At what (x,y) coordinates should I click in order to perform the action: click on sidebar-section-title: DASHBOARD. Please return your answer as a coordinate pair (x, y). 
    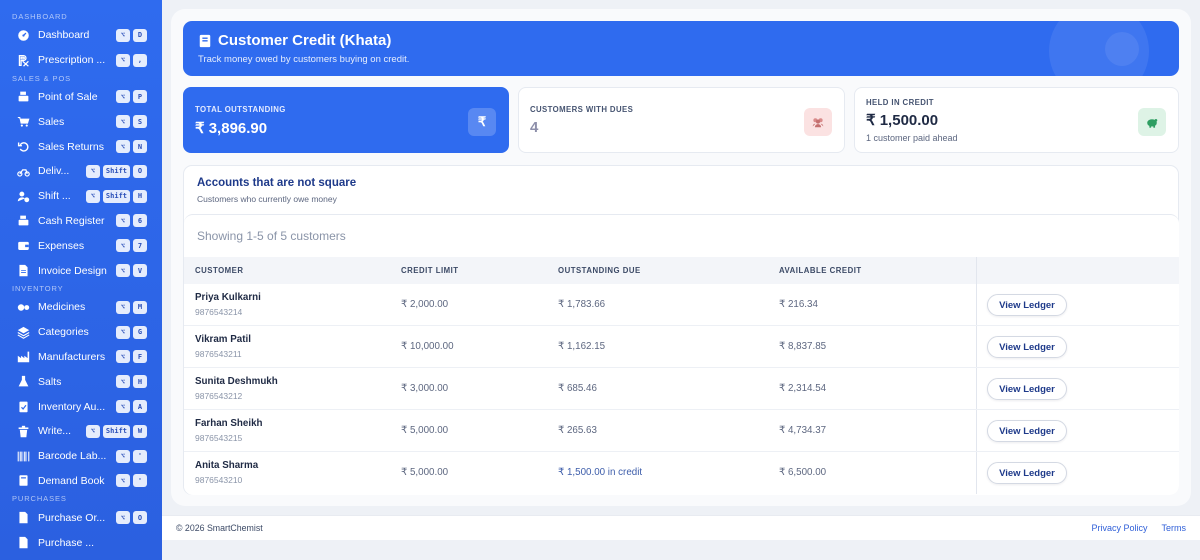
    Looking at the image, I should click on (40, 16).